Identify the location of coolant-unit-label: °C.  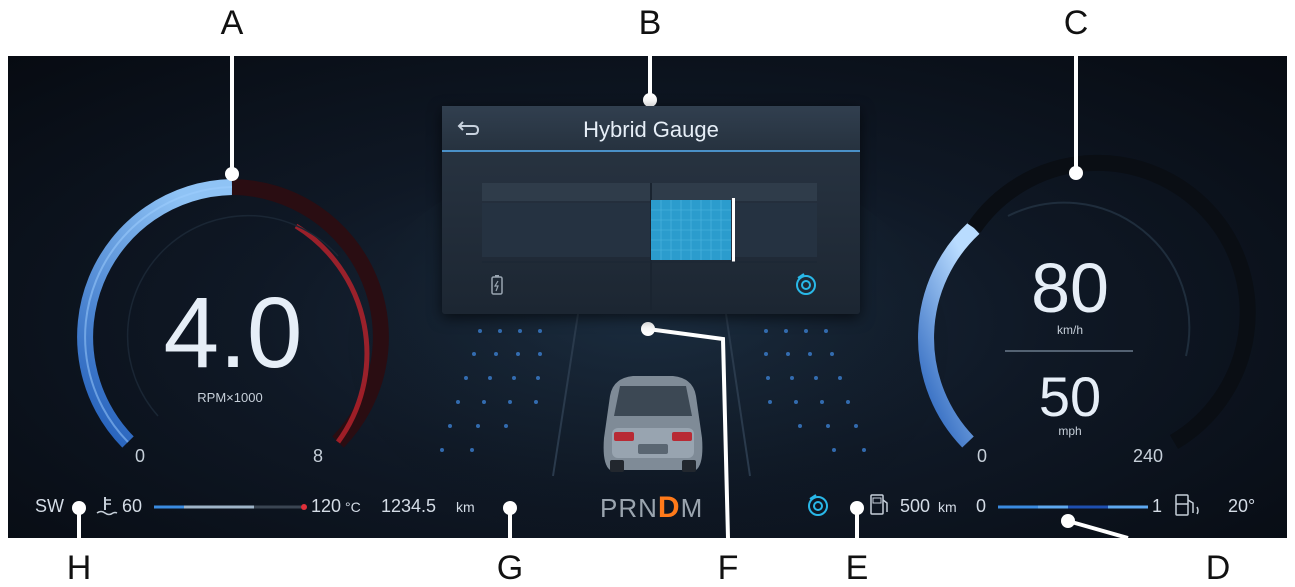
(353, 507).